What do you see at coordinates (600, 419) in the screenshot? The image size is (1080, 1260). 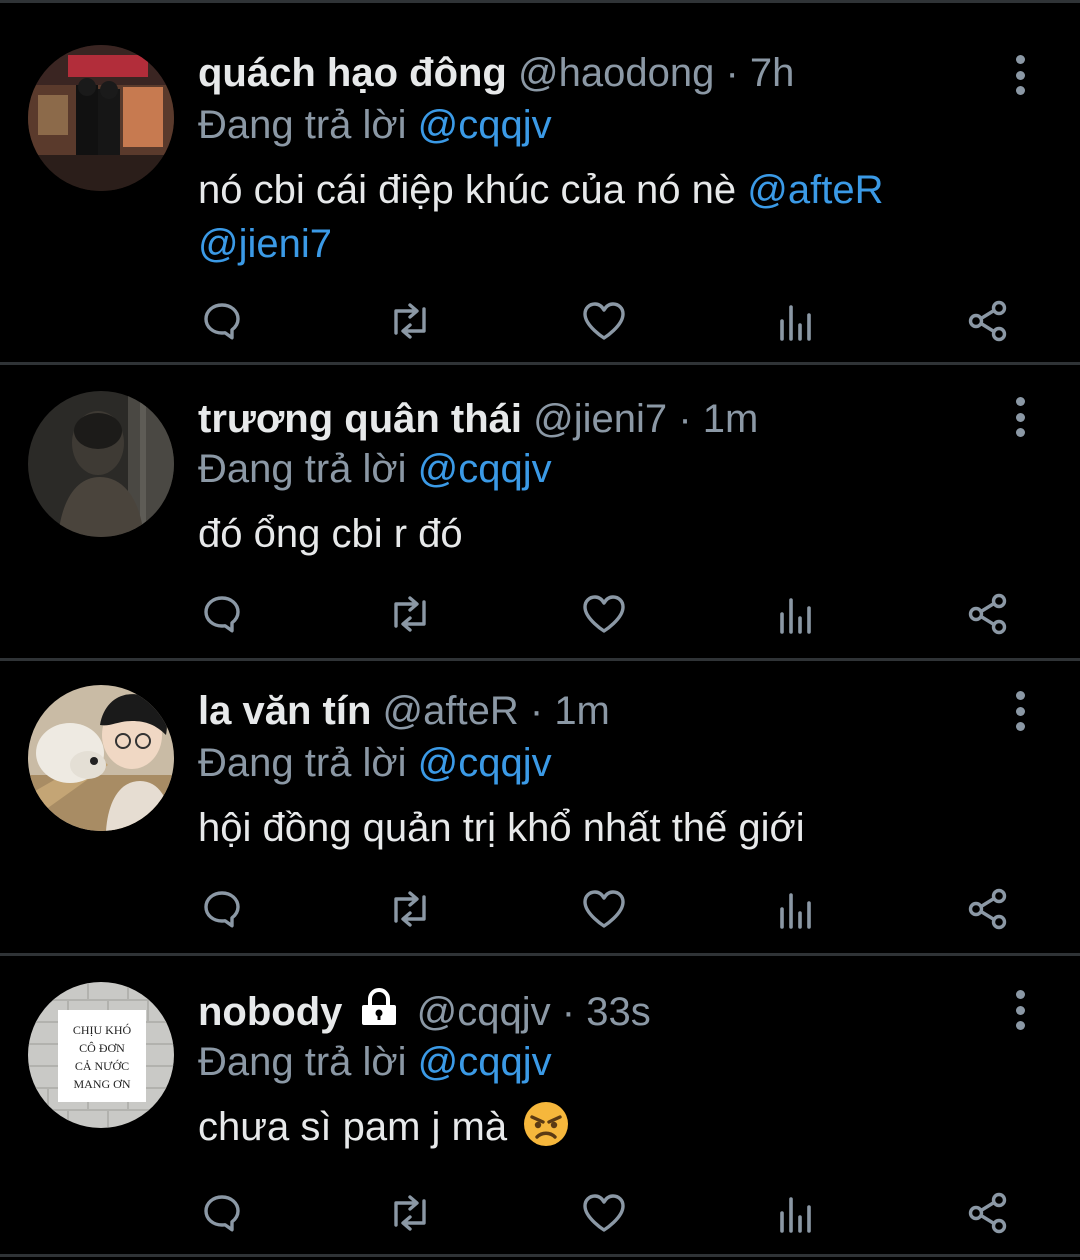 I see `user-handle: @jieni7` at bounding box center [600, 419].